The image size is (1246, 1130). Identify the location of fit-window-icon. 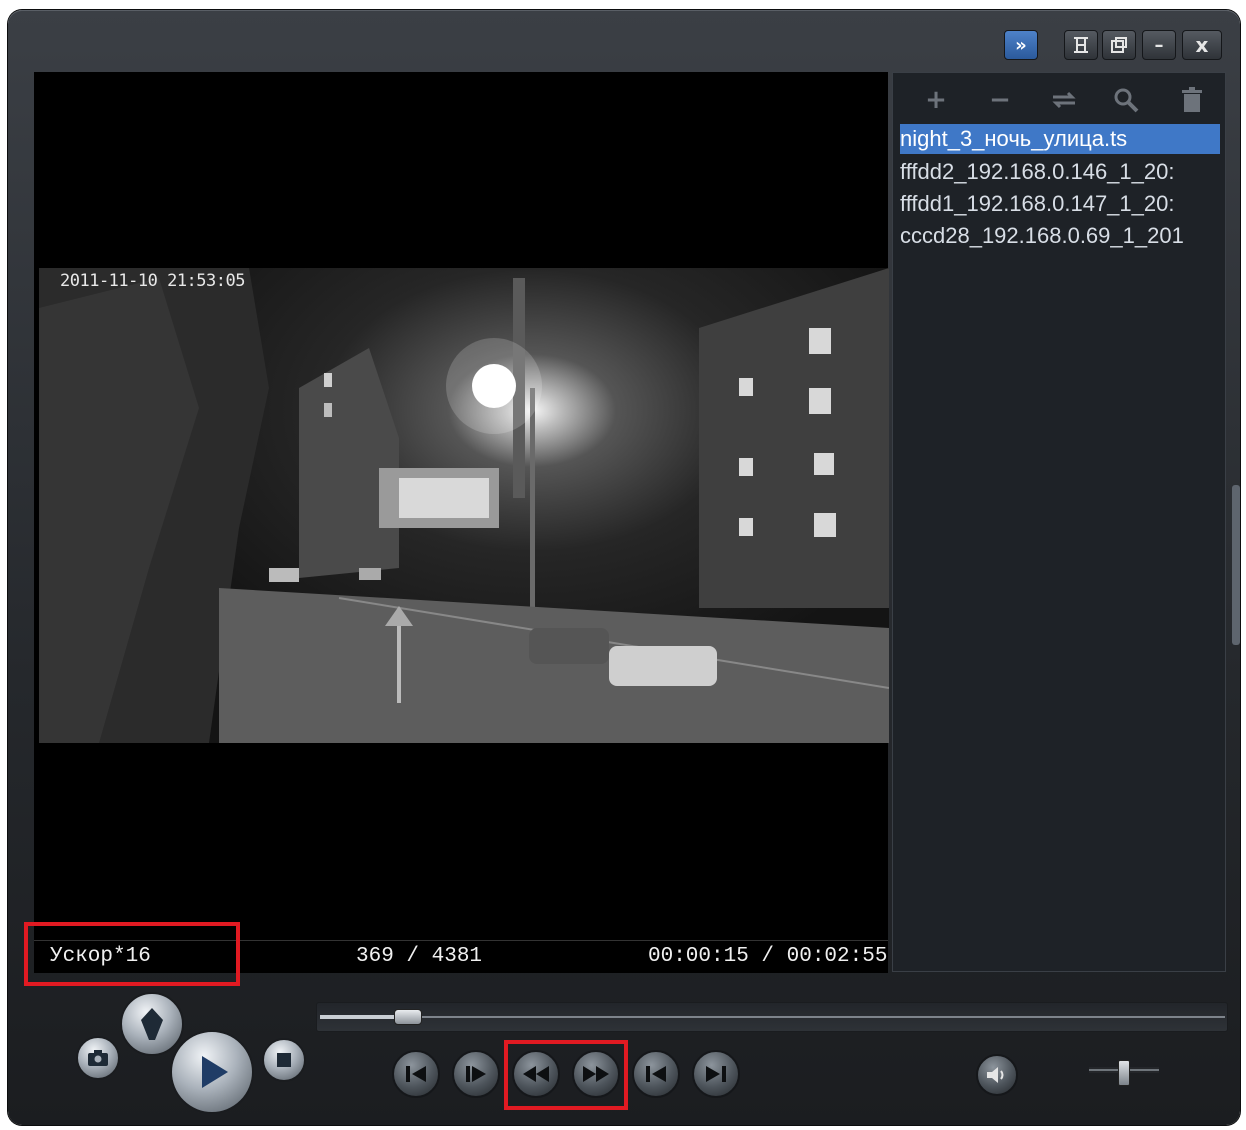
(1081, 45).